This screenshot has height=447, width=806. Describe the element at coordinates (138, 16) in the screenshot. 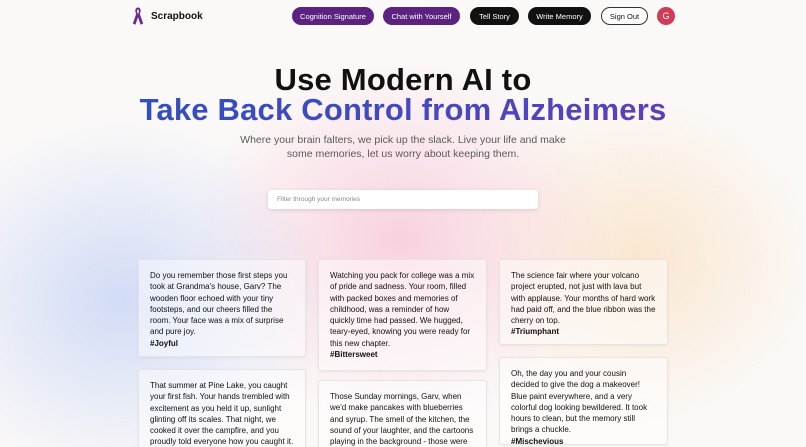

I see `awareness-ribbon-icon` at that location.